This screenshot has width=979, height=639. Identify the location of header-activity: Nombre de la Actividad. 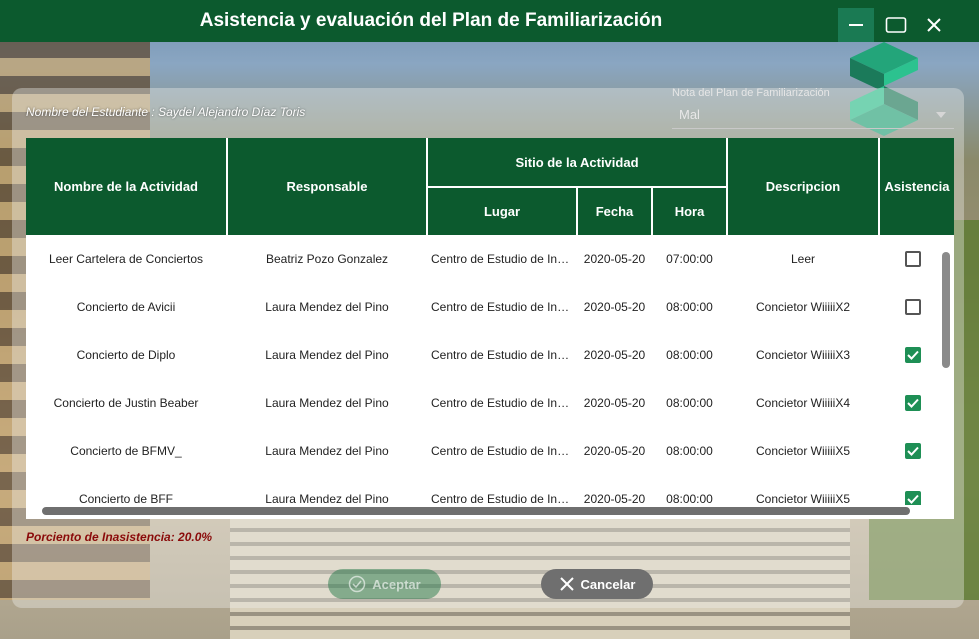
(126, 186).